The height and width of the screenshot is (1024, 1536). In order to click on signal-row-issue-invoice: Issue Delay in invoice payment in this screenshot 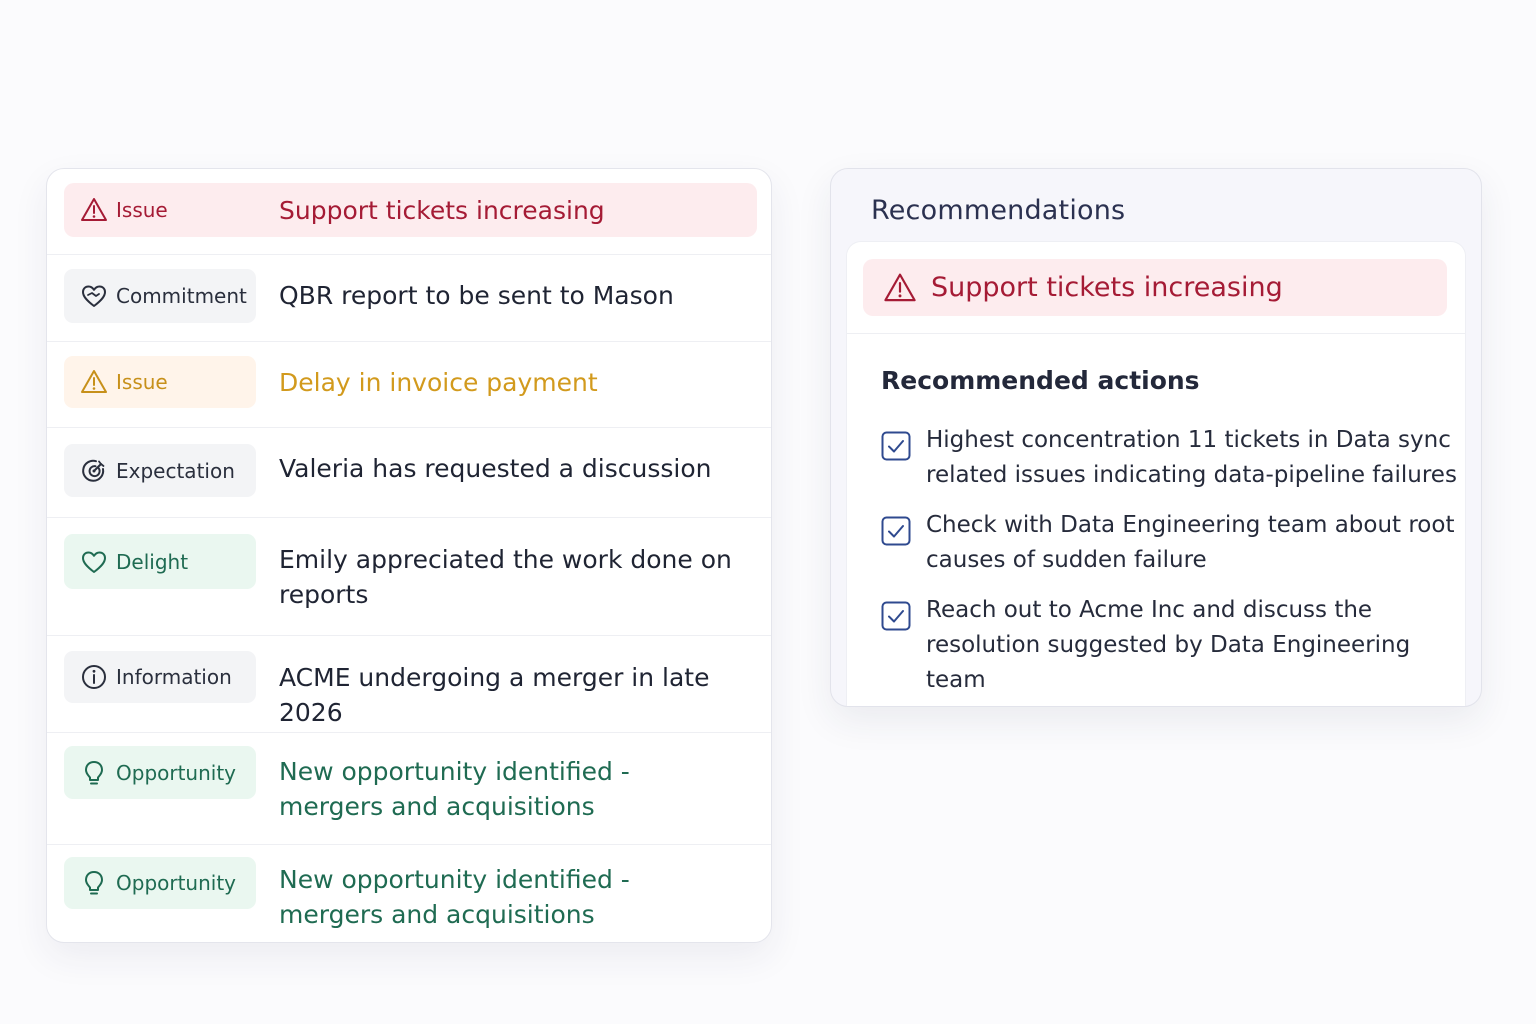, I will do `click(409, 384)`.